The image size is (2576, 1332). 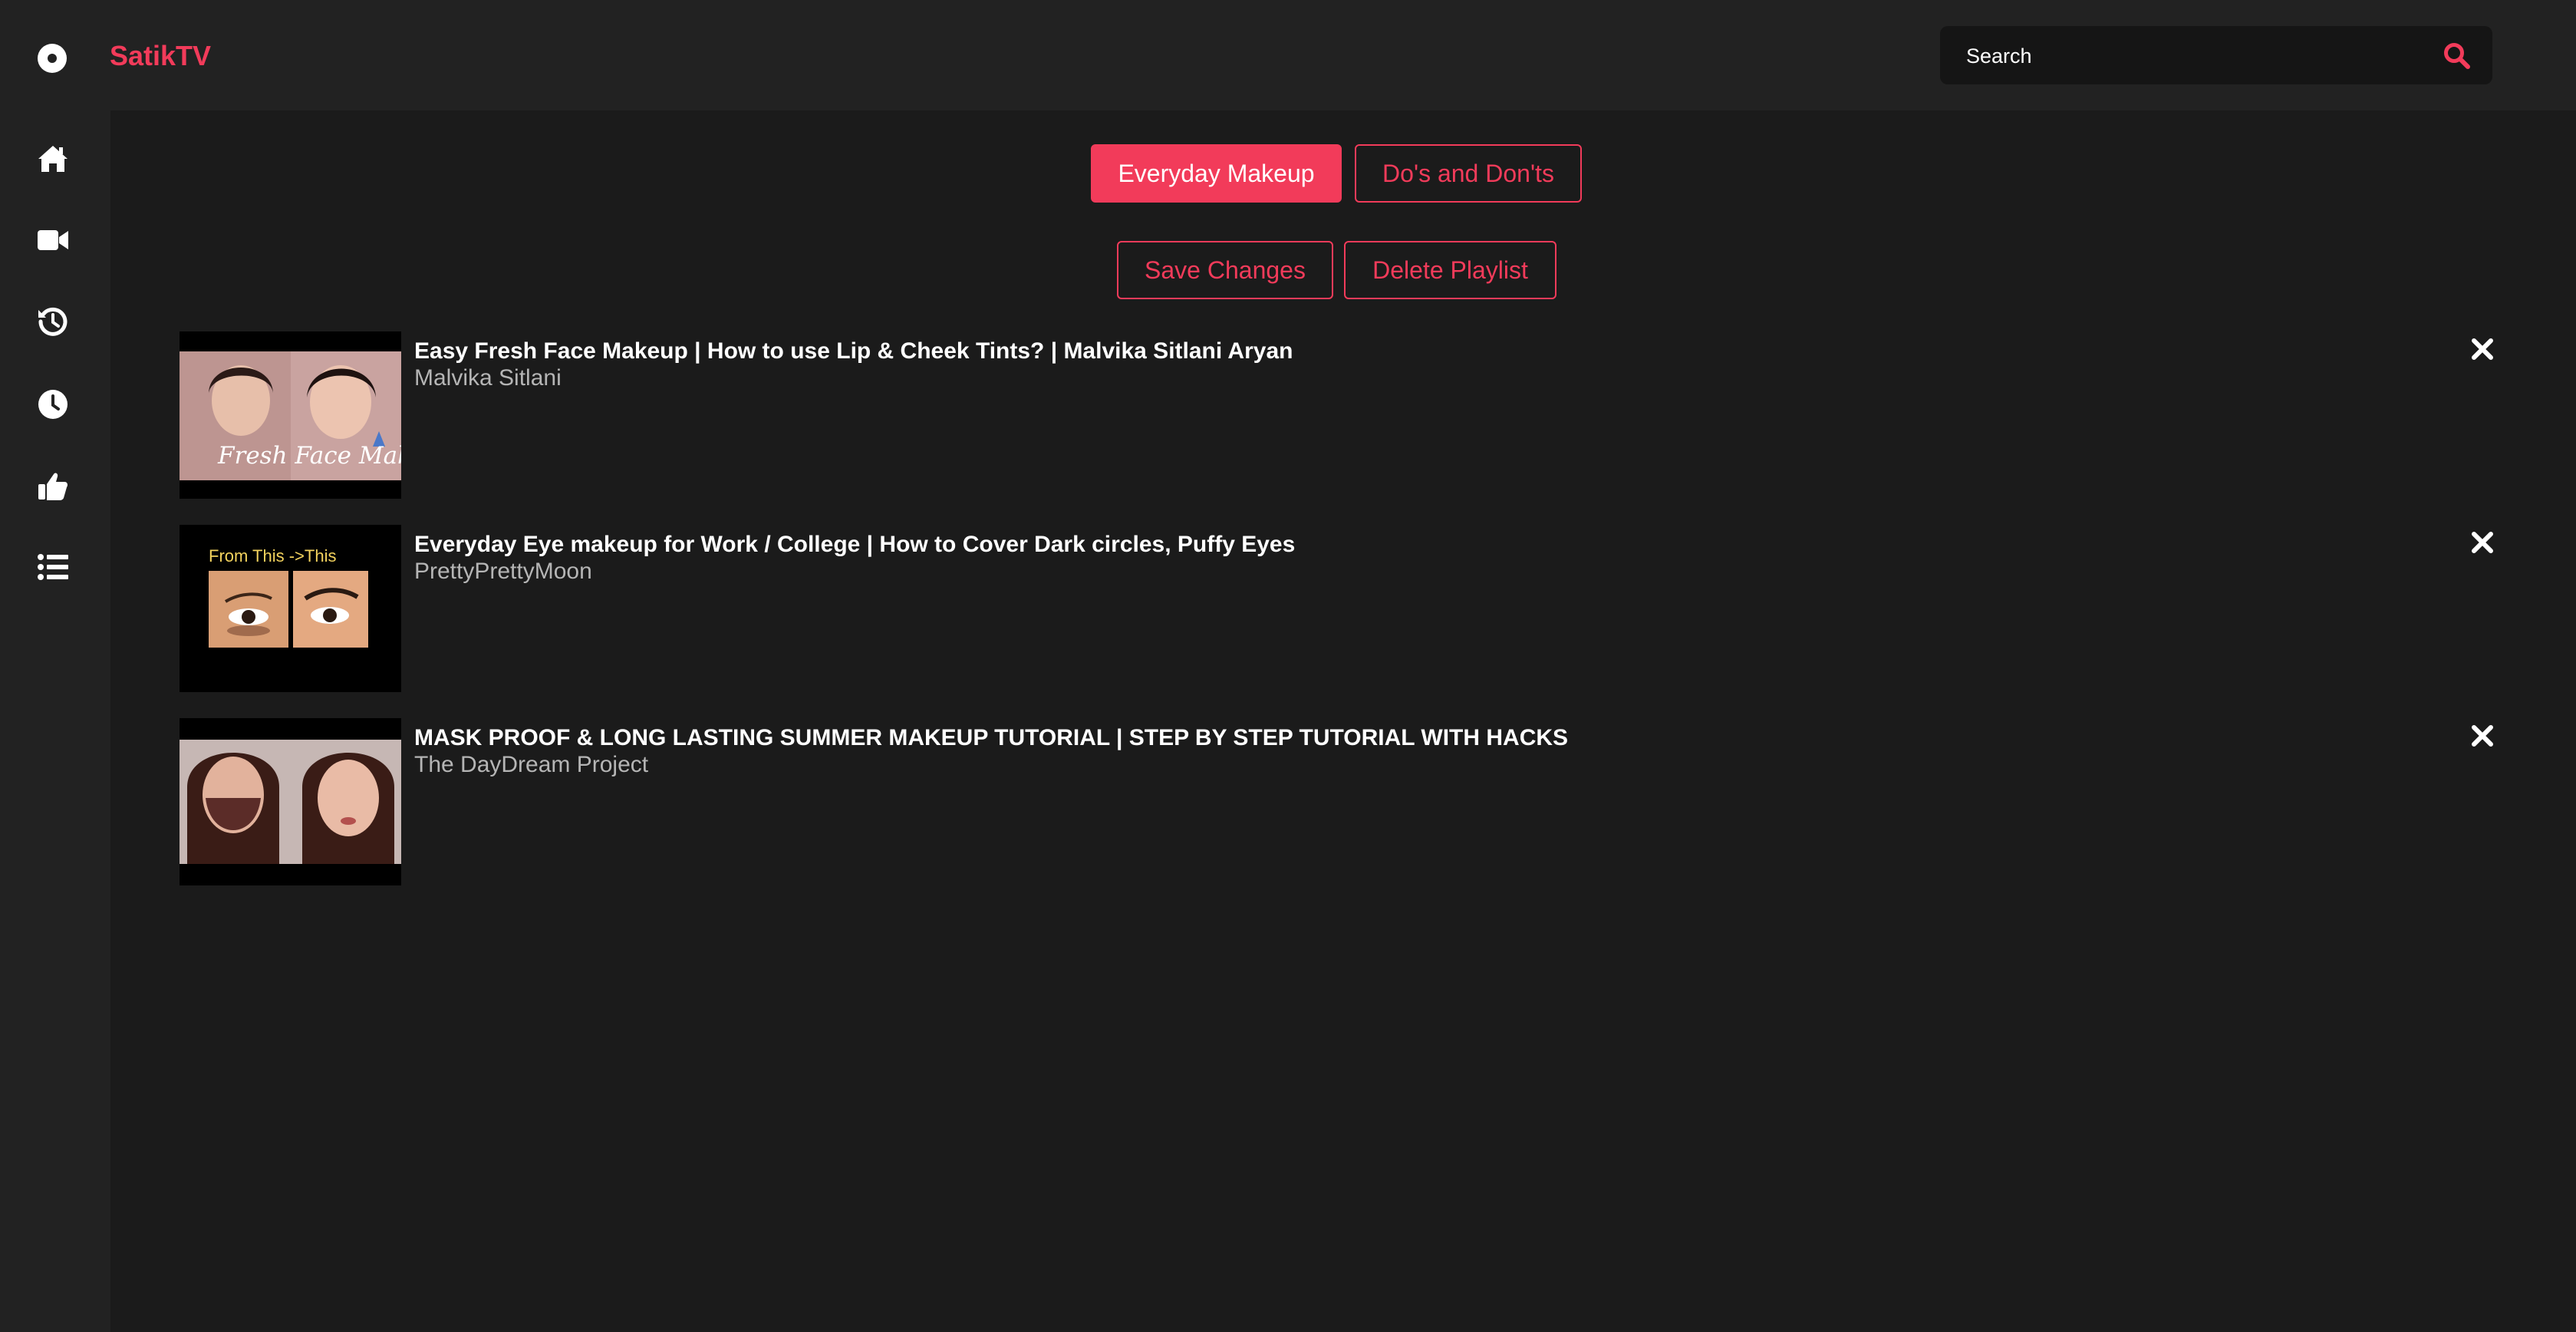 What do you see at coordinates (2196, 56) in the screenshot?
I see `search-input` at bounding box center [2196, 56].